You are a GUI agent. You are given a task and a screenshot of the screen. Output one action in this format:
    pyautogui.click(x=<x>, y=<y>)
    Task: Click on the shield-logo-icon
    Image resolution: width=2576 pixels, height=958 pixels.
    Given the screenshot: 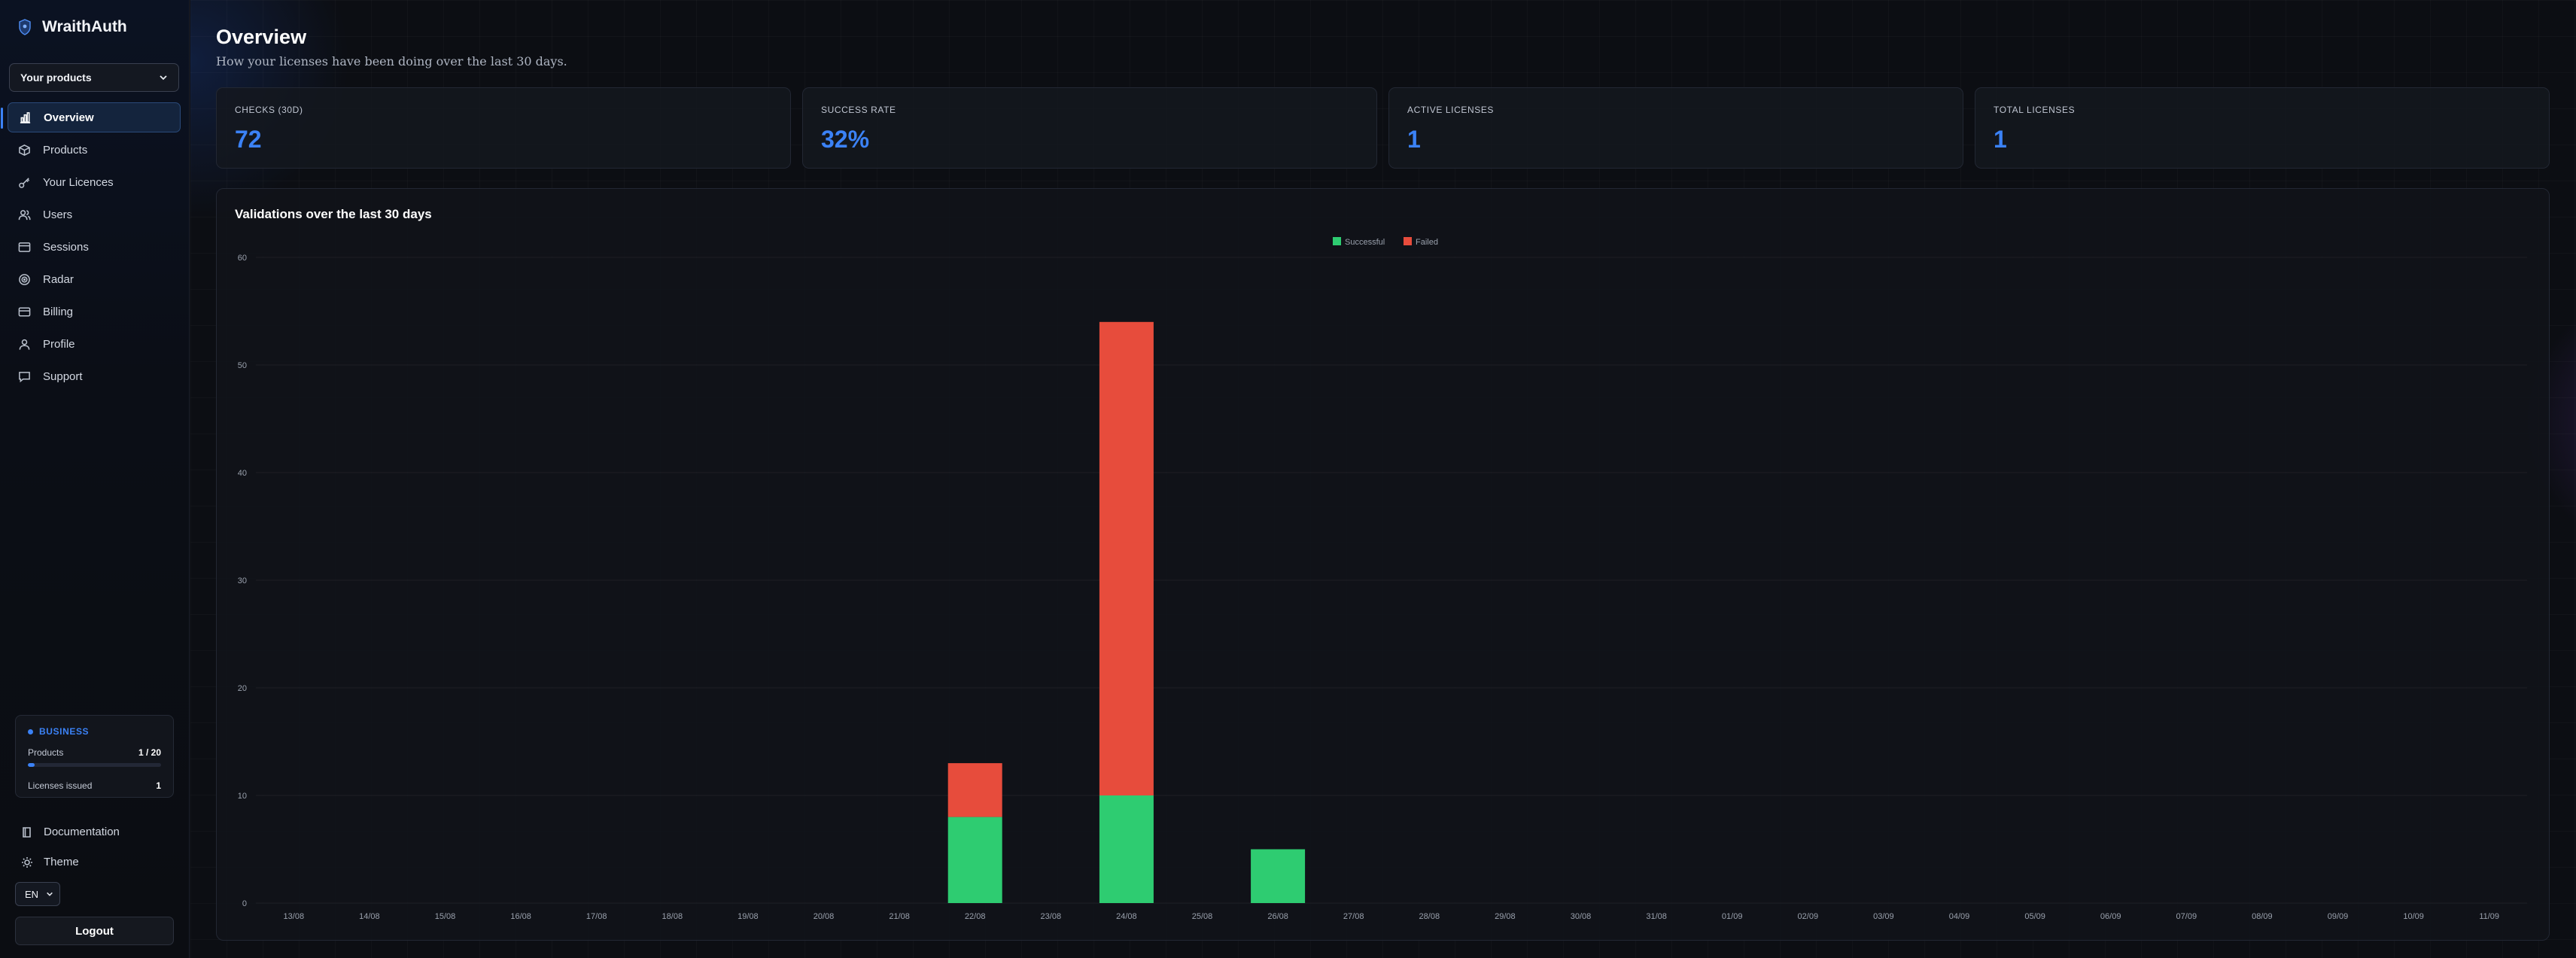 What is the action you would take?
    pyautogui.click(x=25, y=27)
    